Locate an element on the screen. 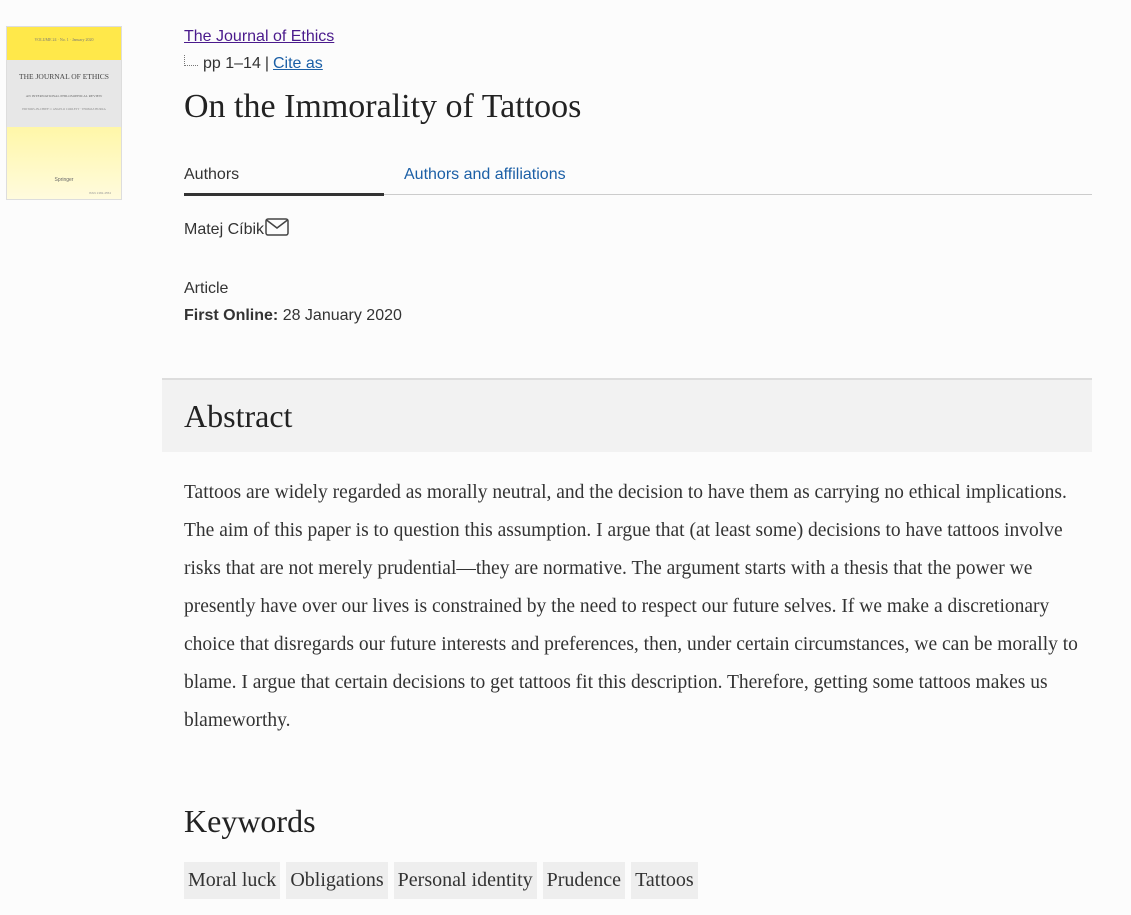 The width and height of the screenshot is (1131, 915). author-entry: Matej Cíbik is located at coordinates (236, 229).